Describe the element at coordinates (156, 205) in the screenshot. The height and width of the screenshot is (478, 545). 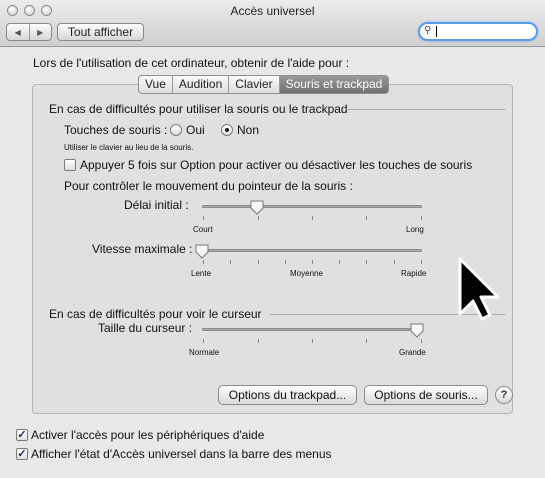
I see `initial-delay-label: Délai initial :` at that location.